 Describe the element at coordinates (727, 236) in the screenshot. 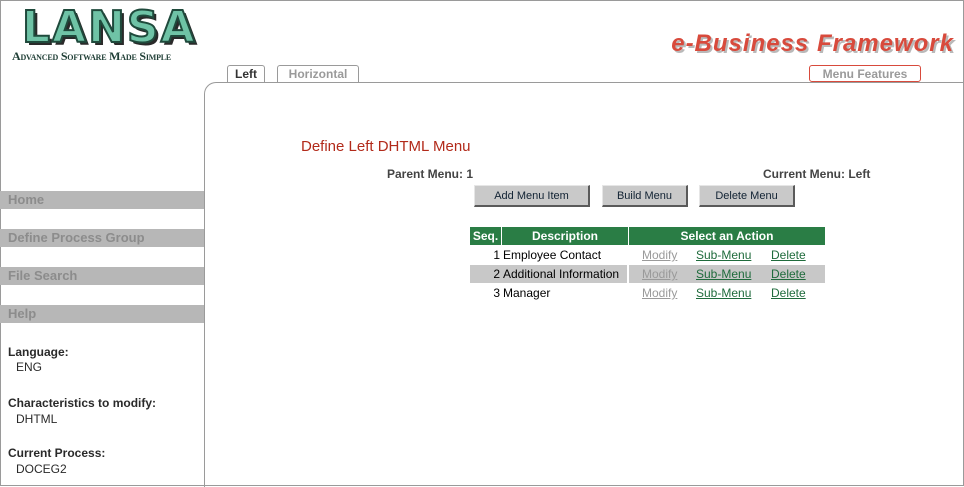

I see `table-header-actions: Select an Action` at that location.